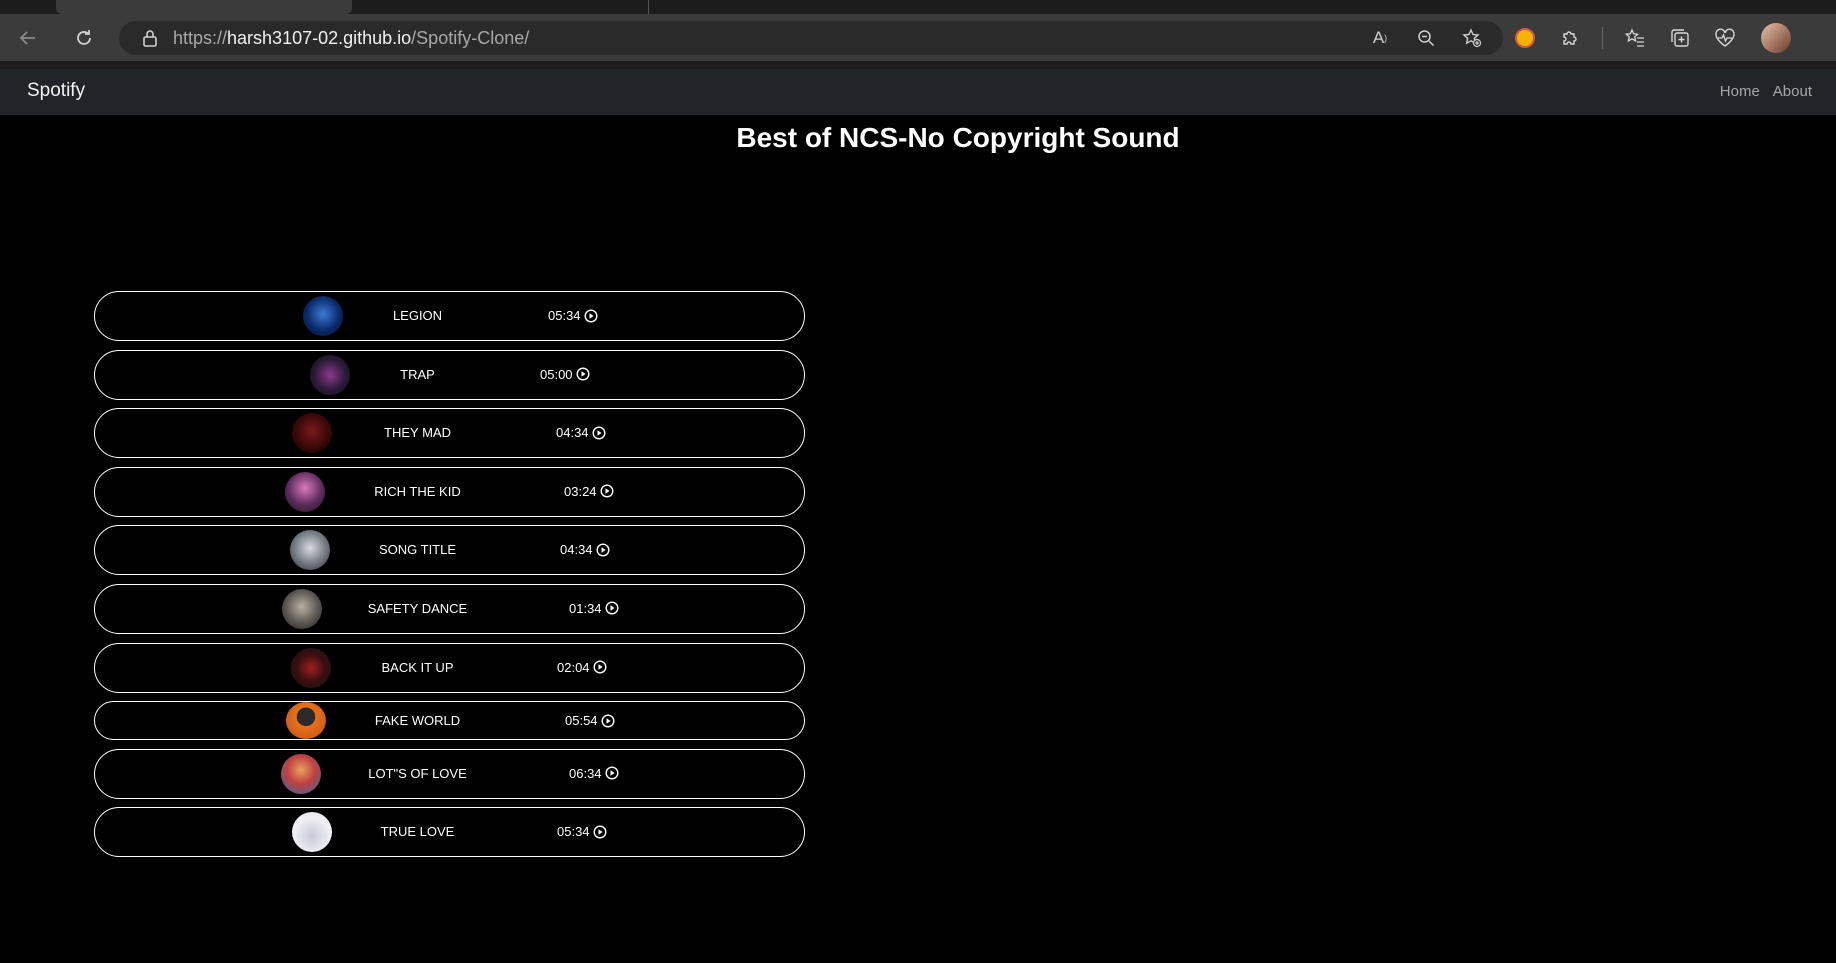 The width and height of the screenshot is (1836, 963). I want to click on url-path: /Spotify-Clone/, so click(470, 37).